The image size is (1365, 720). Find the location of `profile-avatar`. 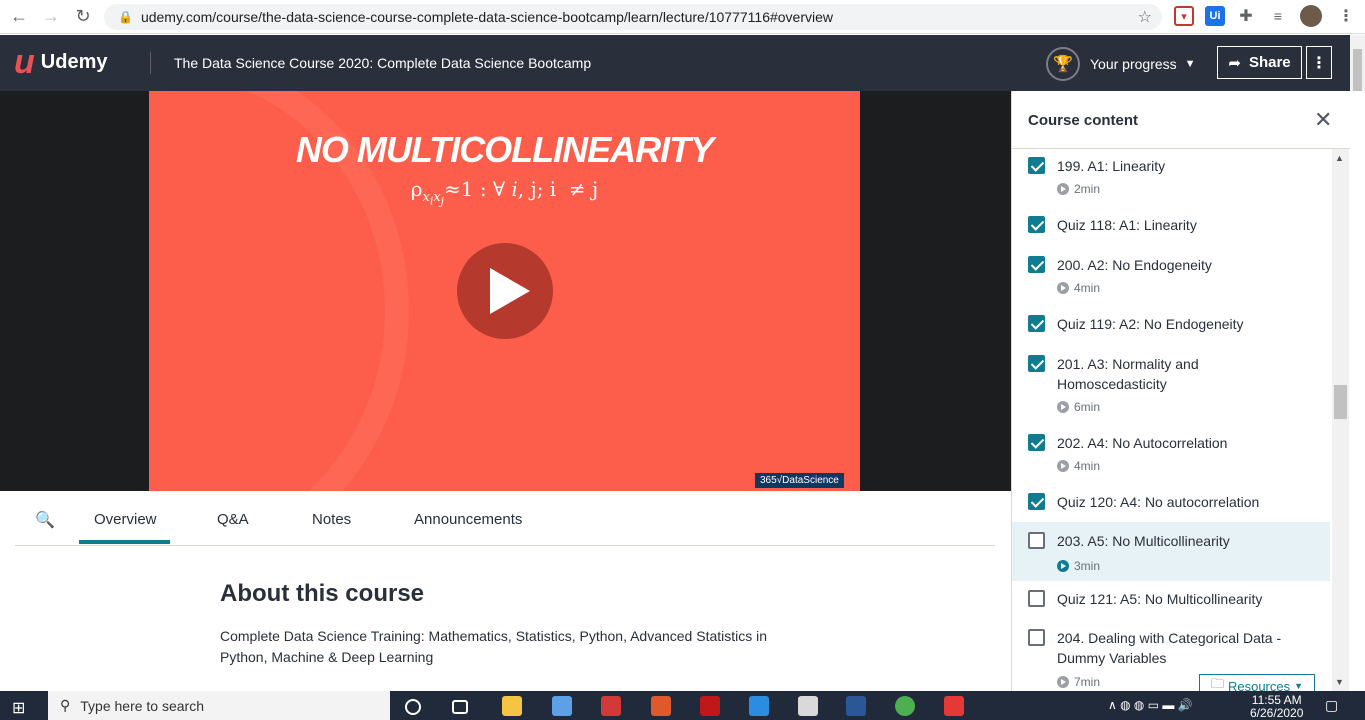

profile-avatar is located at coordinates (1311, 16).